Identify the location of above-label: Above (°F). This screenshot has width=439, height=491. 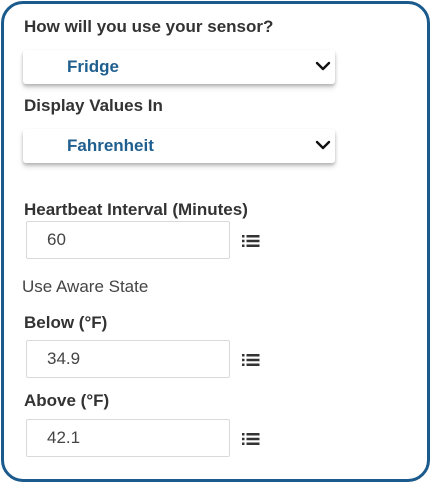
(67, 400).